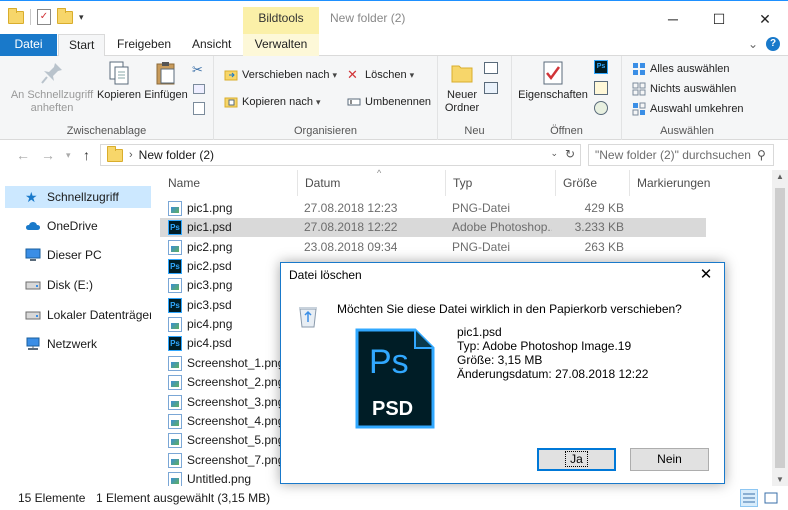  What do you see at coordinates (78, 285) in the screenshot?
I see `nav-item-disk-e: Disk (E:)` at bounding box center [78, 285].